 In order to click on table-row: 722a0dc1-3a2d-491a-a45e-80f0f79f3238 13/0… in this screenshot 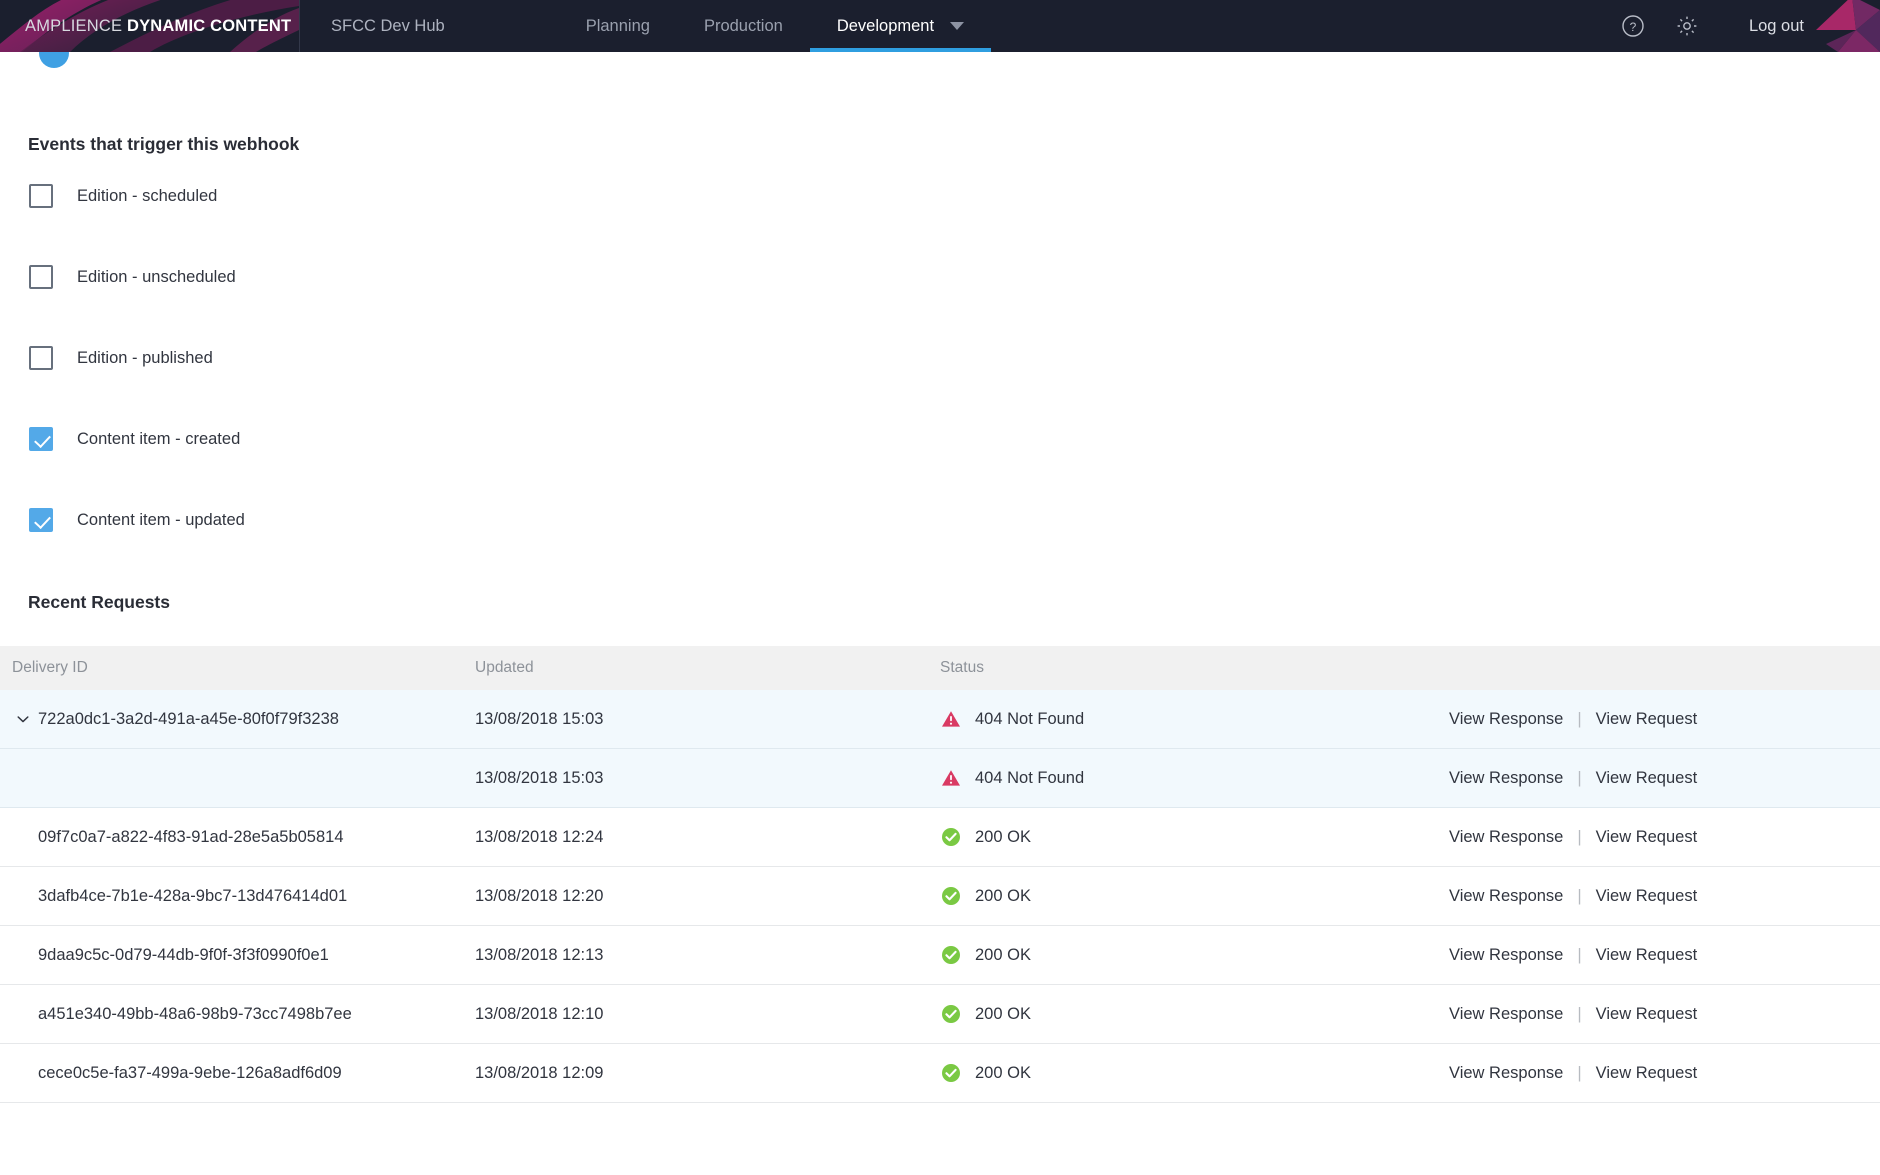, I will do `click(940, 719)`.